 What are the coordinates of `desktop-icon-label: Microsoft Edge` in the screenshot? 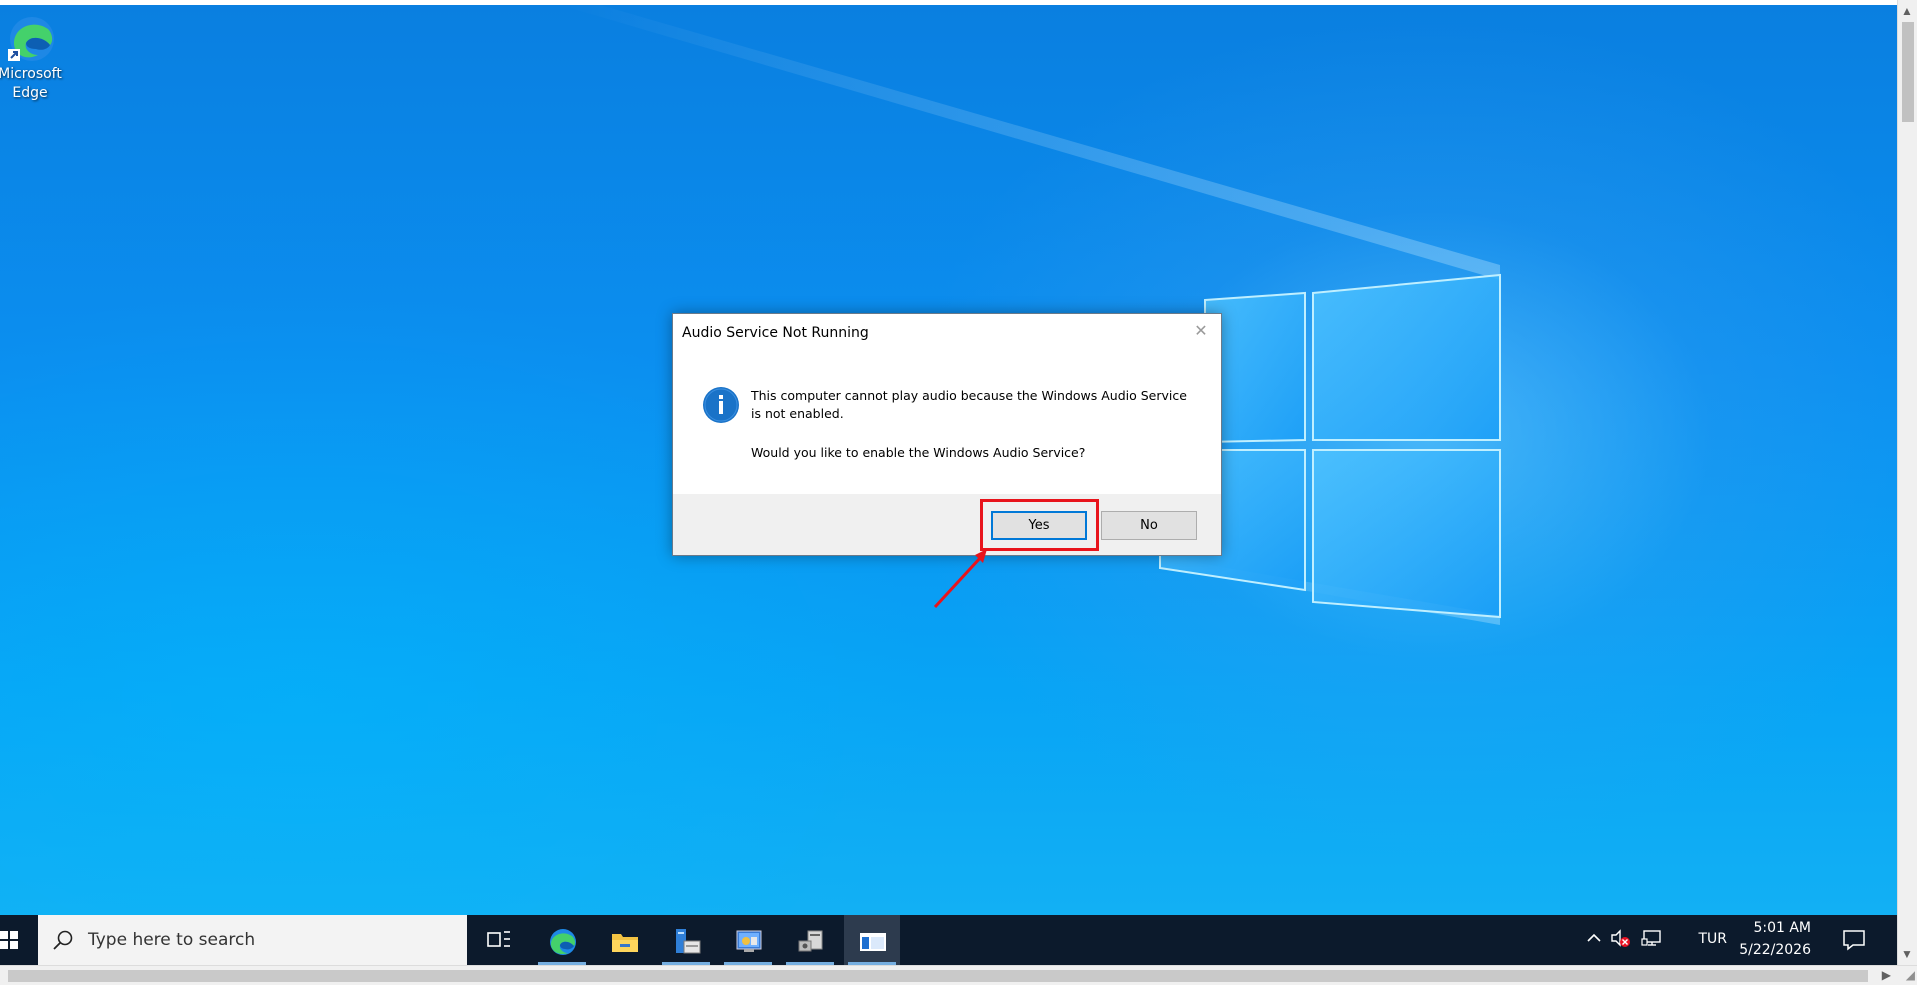 It's located at (31, 83).